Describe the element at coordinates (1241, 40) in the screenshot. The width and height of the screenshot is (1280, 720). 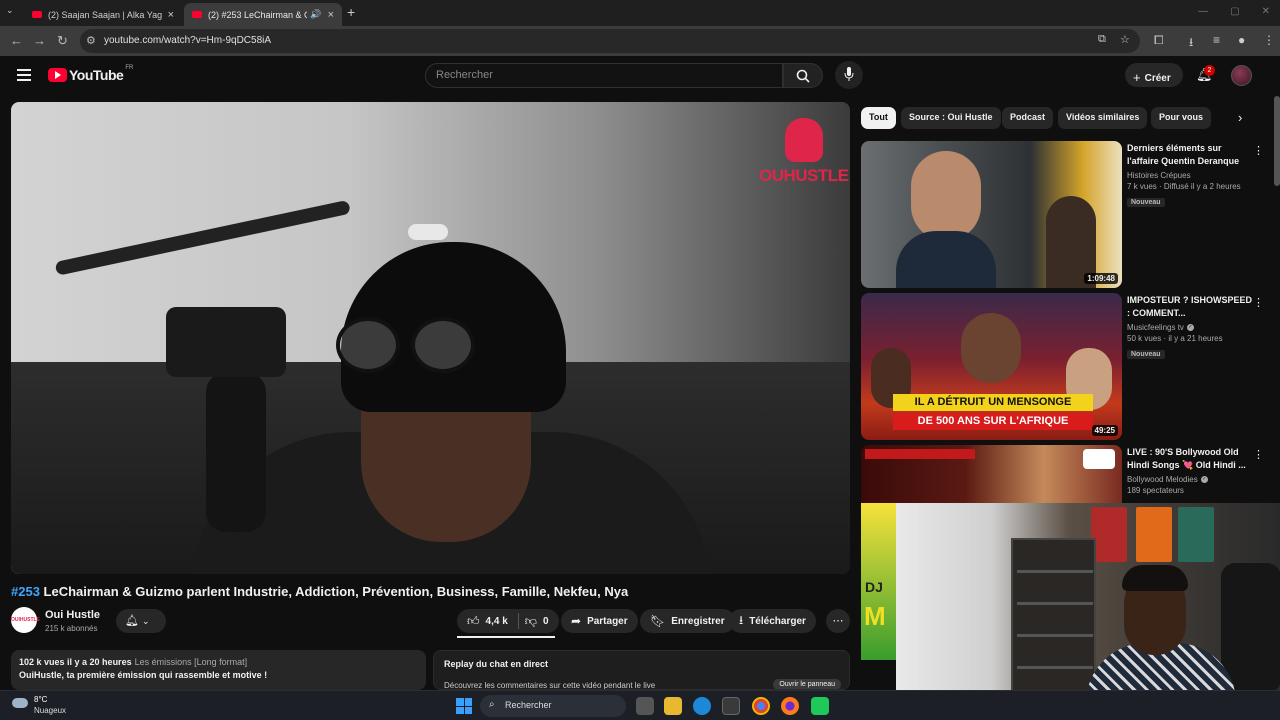
I see `profile-icon: ●` at that location.